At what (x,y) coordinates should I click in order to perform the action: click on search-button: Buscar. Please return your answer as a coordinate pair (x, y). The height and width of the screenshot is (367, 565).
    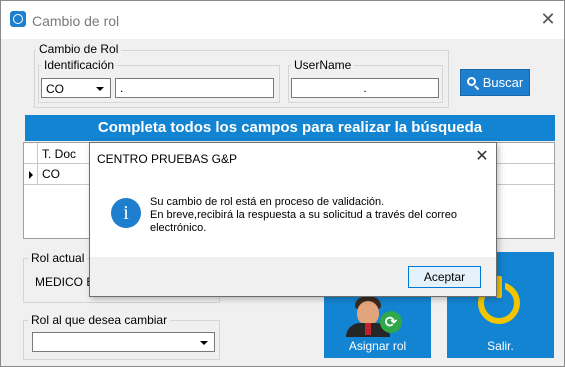
    Looking at the image, I should click on (495, 82).